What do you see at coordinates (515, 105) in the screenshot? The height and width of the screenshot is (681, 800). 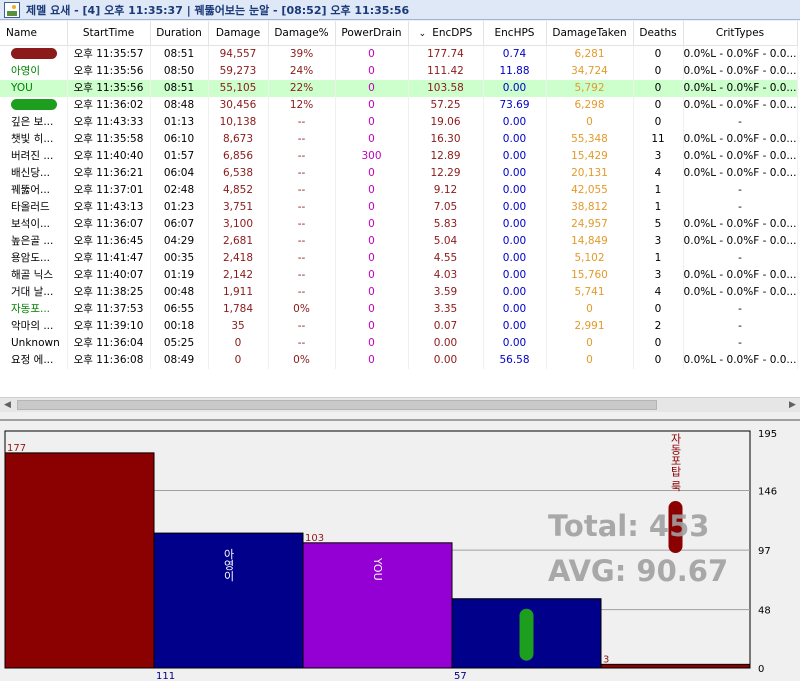 I see `enc-hps-cell: 73.69` at bounding box center [515, 105].